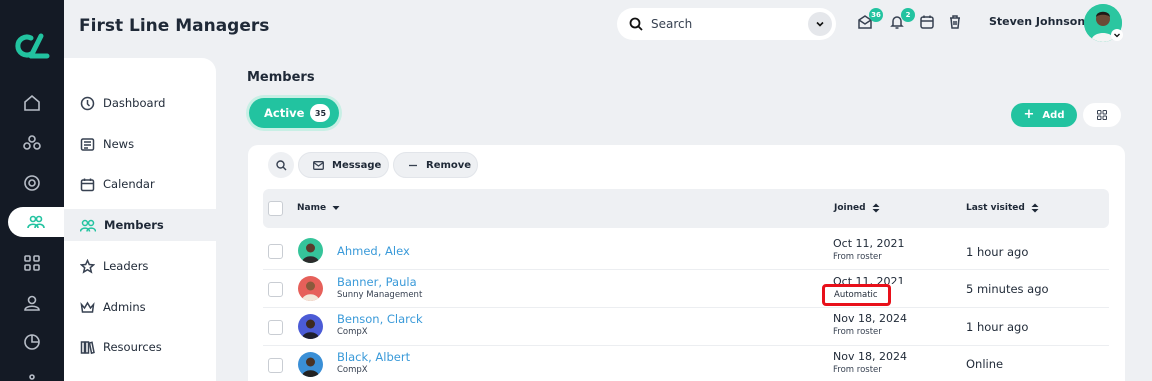  Describe the element at coordinates (1053, 115) in the screenshot. I see `add-label: Add` at that location.